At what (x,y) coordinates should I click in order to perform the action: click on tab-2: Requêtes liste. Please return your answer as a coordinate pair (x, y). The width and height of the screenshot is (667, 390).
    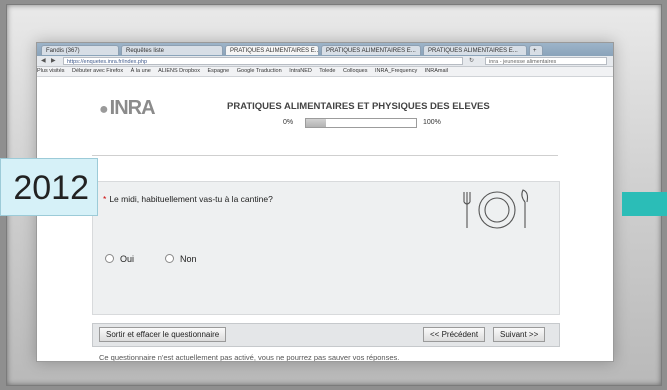
    Looking at the image, I should click on (172, 50).